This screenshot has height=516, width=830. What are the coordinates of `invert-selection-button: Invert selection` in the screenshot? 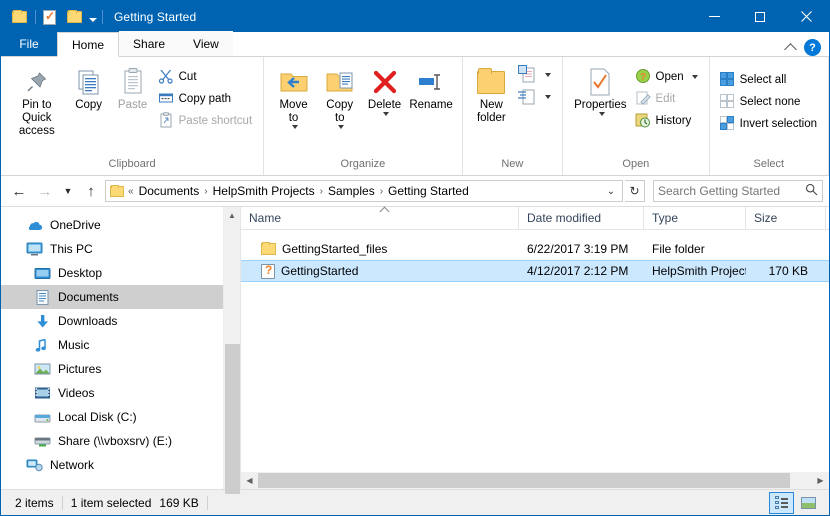 It's located at (769, 124).